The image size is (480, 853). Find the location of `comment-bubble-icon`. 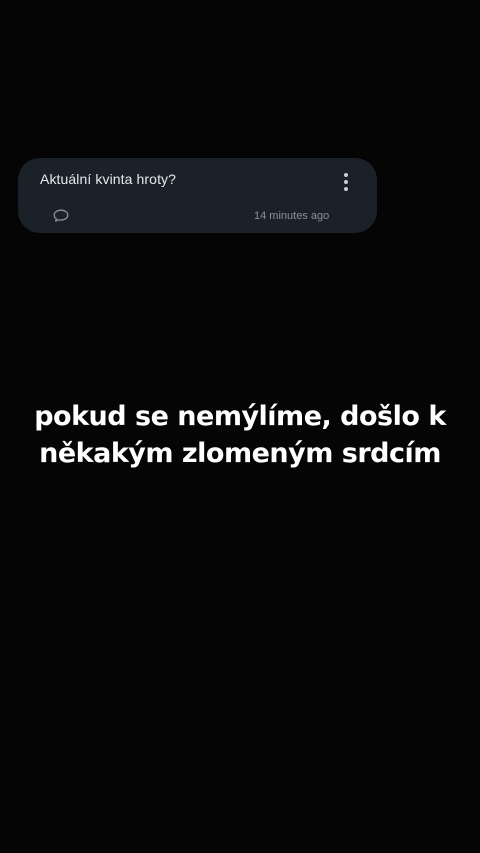

comment-bubble-icon is located at coordinates (61, 215).